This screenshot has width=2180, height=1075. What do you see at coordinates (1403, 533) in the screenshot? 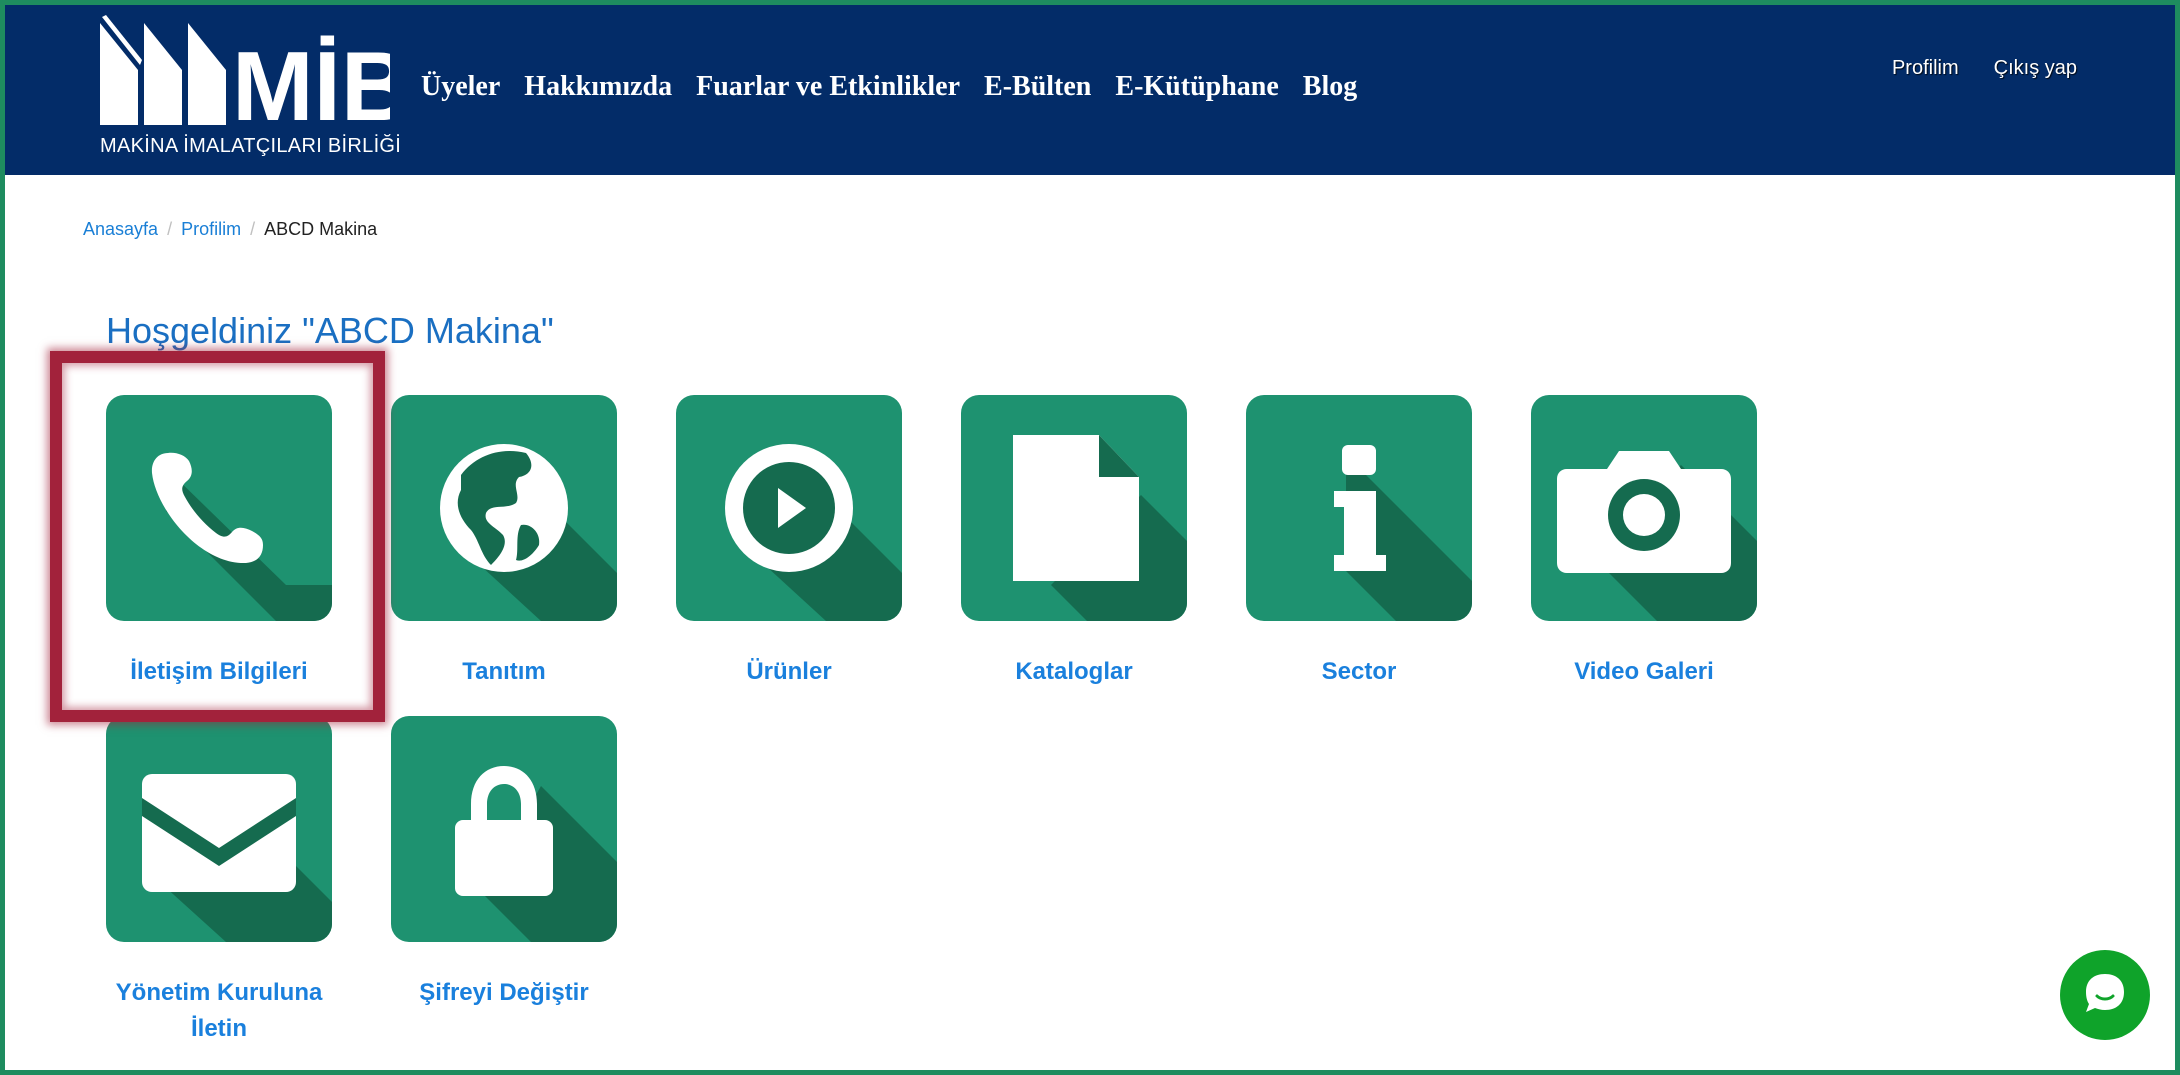
I see `info-icon` at bounding box center [1403, 533].